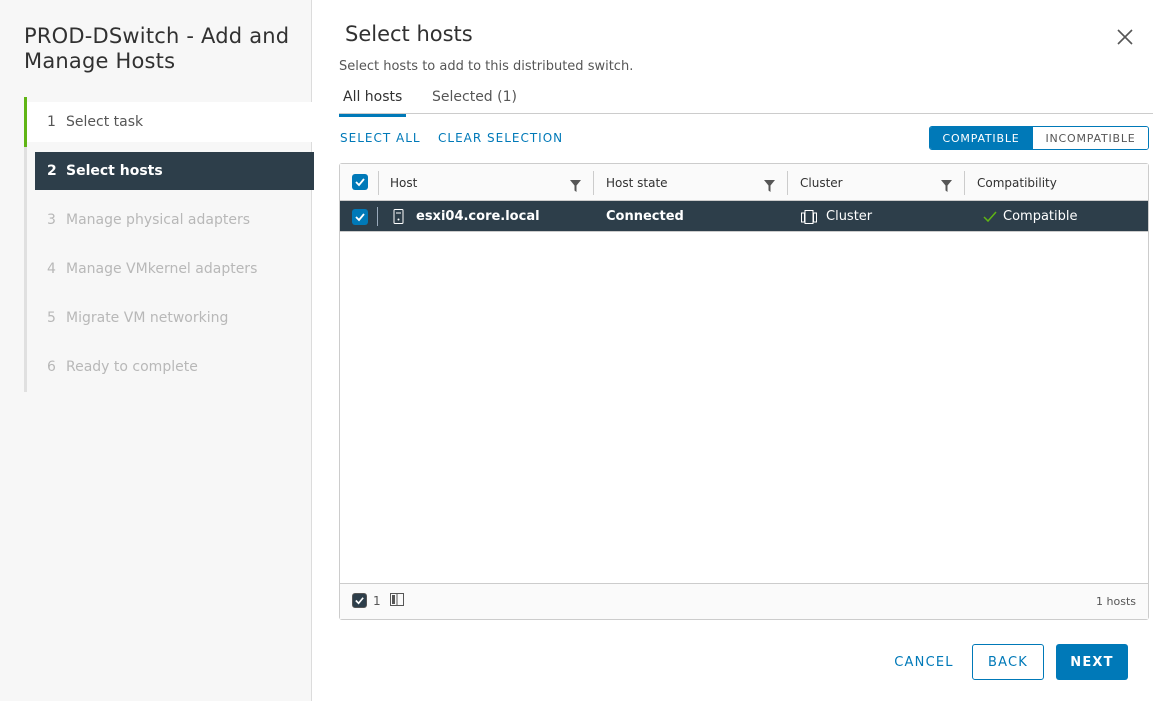 The image size is (1153, 701). What do you see at coordinates (51, 122) in the screenshot?
I see `step-number: 1` at bounding box center [51, 122].